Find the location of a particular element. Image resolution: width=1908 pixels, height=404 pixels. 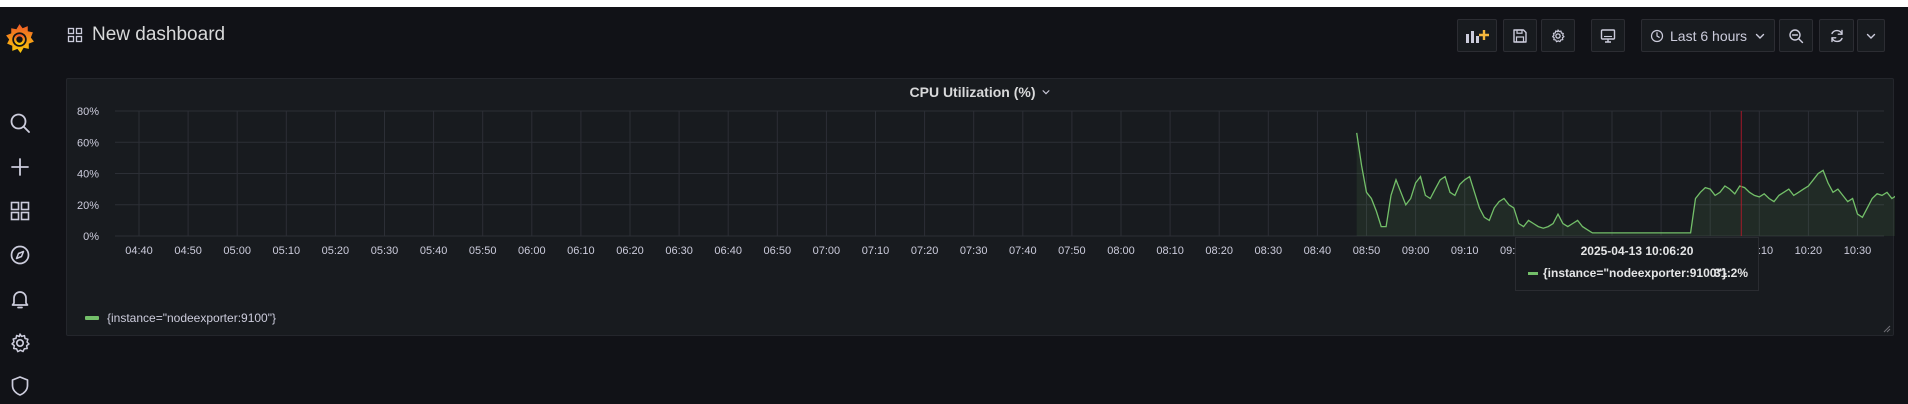

search-icon is located at coordinates (20, 123).